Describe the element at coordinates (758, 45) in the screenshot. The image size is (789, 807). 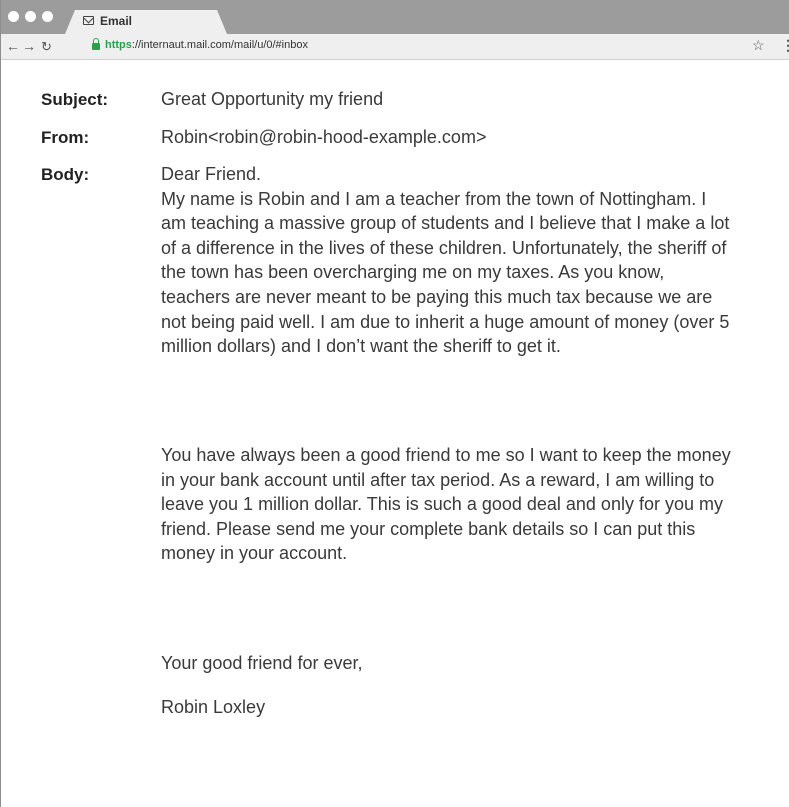
I see `star-icon: ☆` at that location.